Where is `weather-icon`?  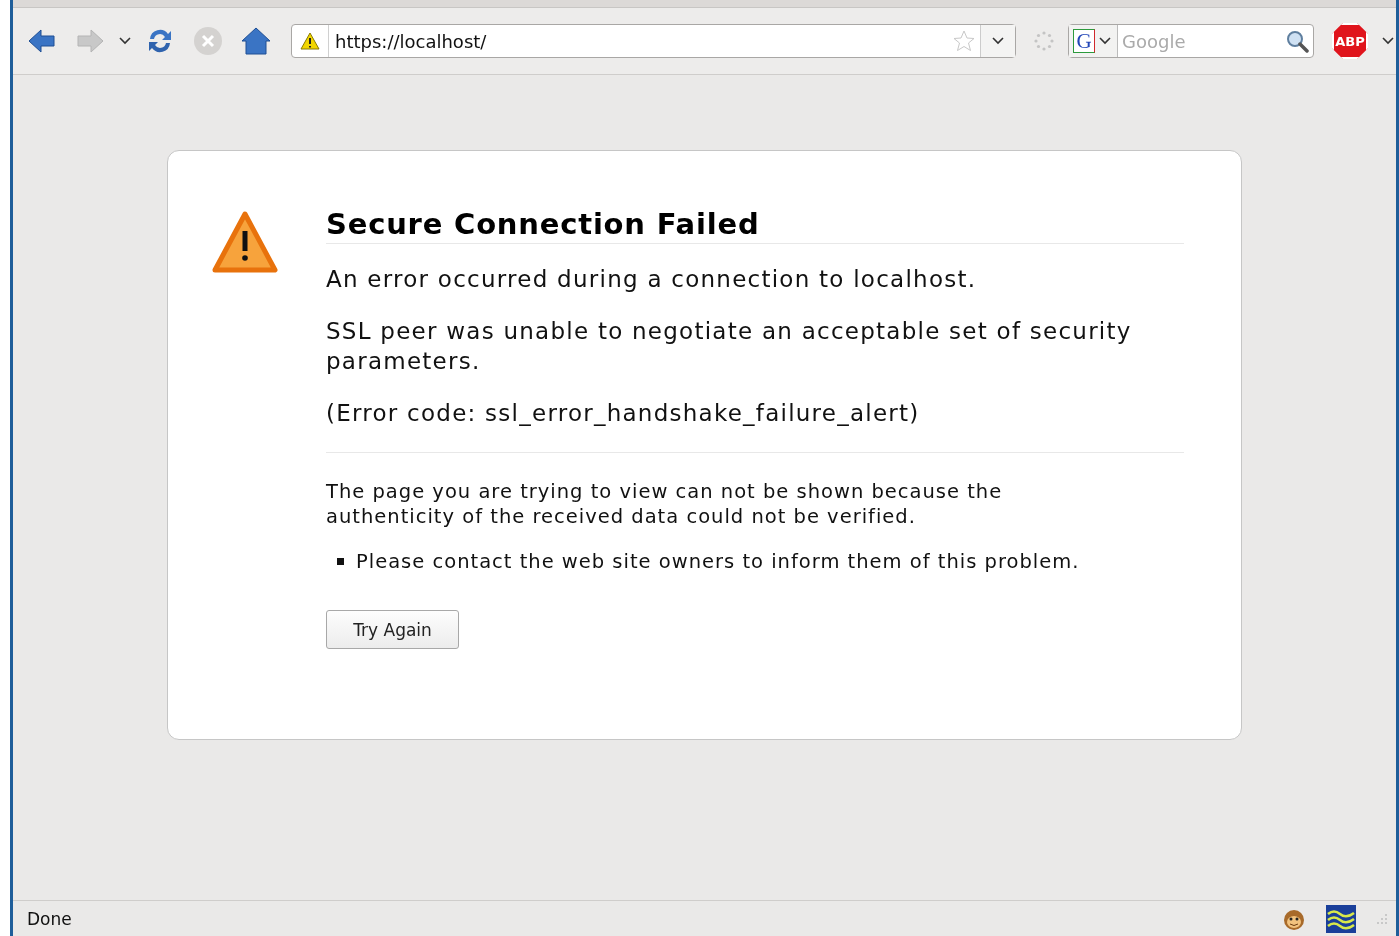
weather-icon is located at coordinates (1341, 918).